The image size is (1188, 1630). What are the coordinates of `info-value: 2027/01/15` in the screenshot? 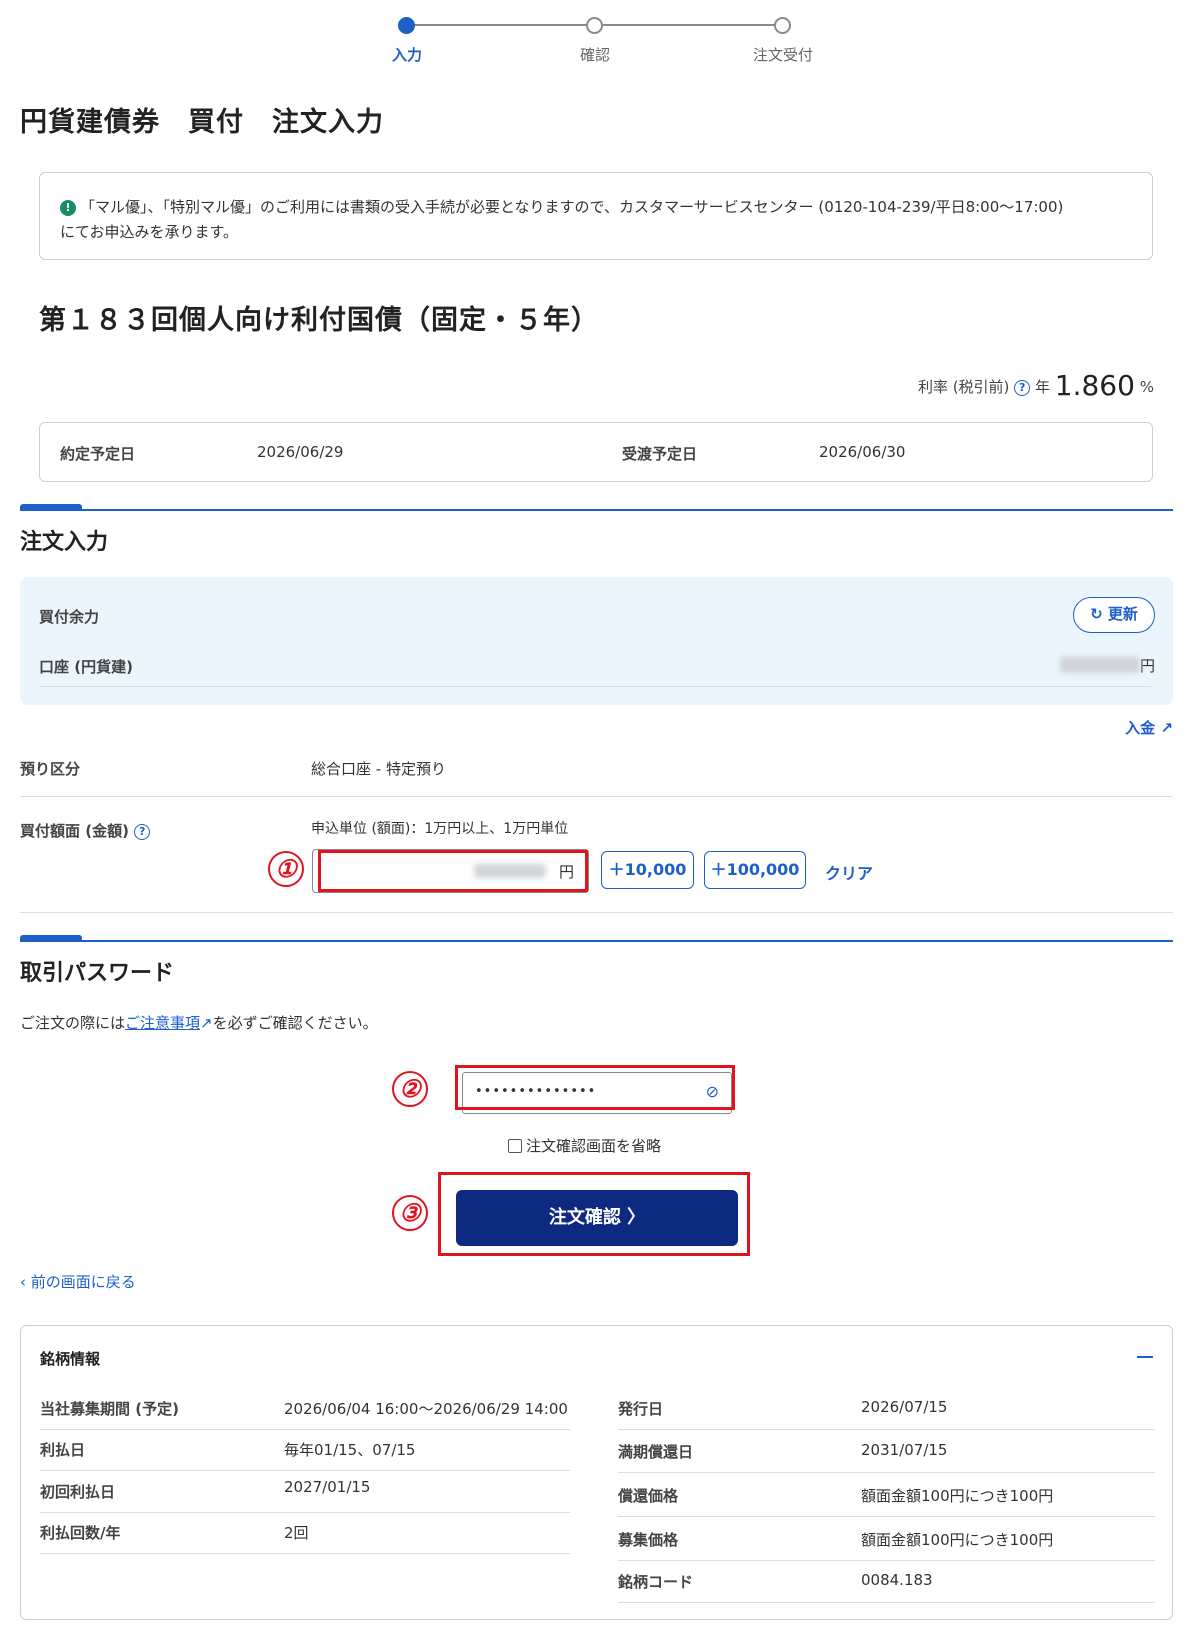 It's located at (327, 1487).